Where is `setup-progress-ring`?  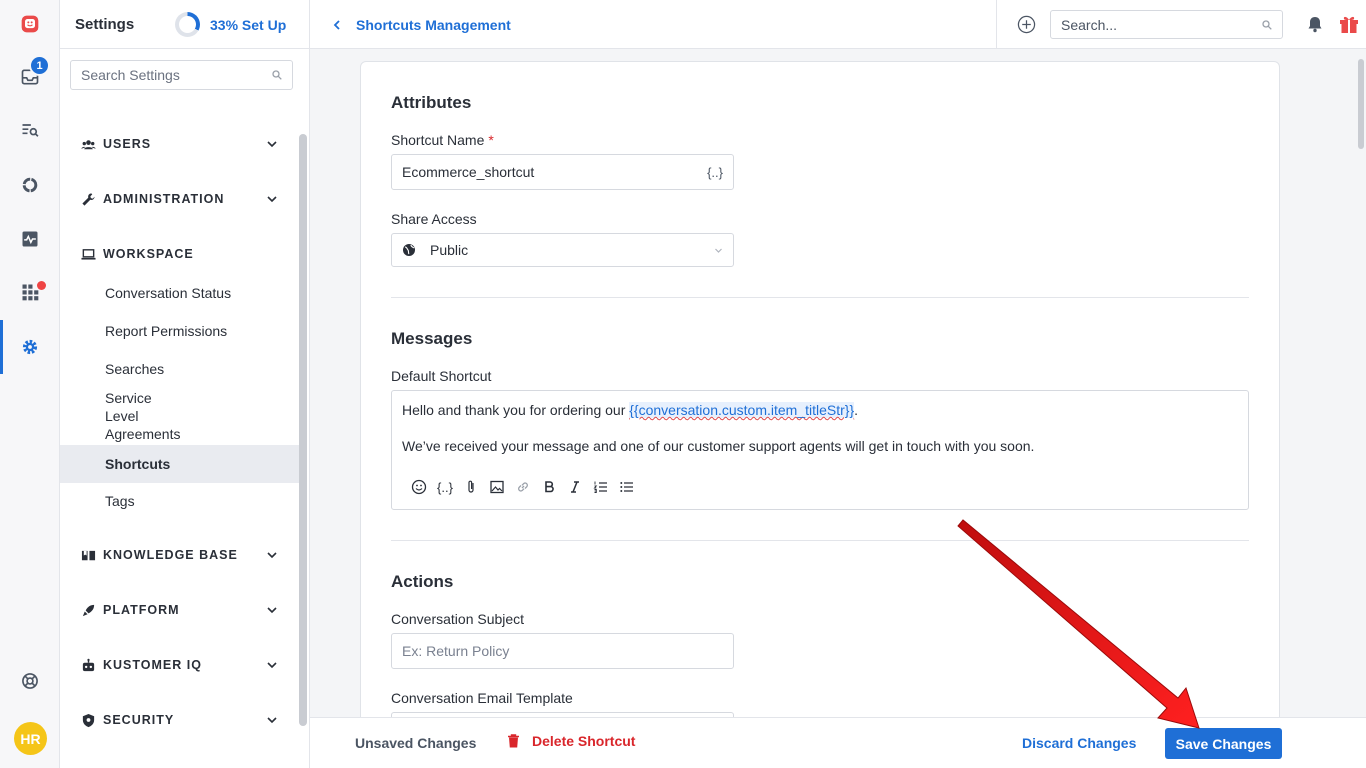 setup-progress-ring is located at coordinates (187, 24).